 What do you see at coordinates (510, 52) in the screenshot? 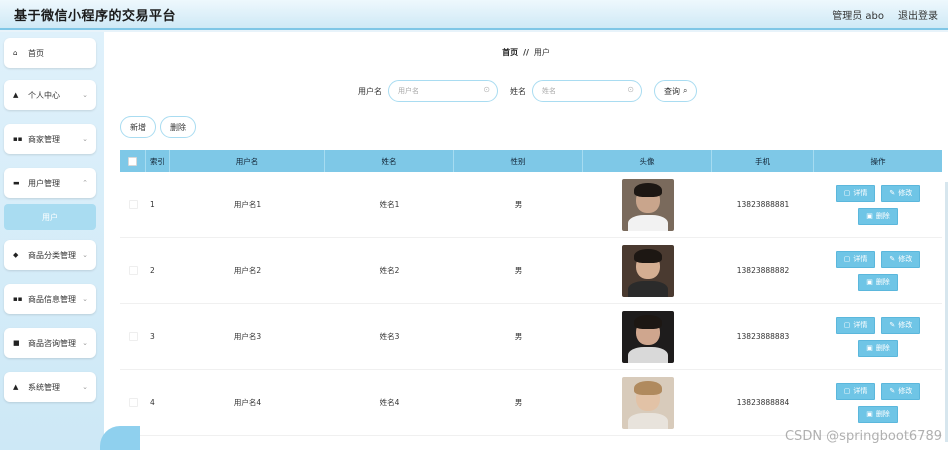
I see `breadcrumb-home: 首页` at bounding box center [510, 52].